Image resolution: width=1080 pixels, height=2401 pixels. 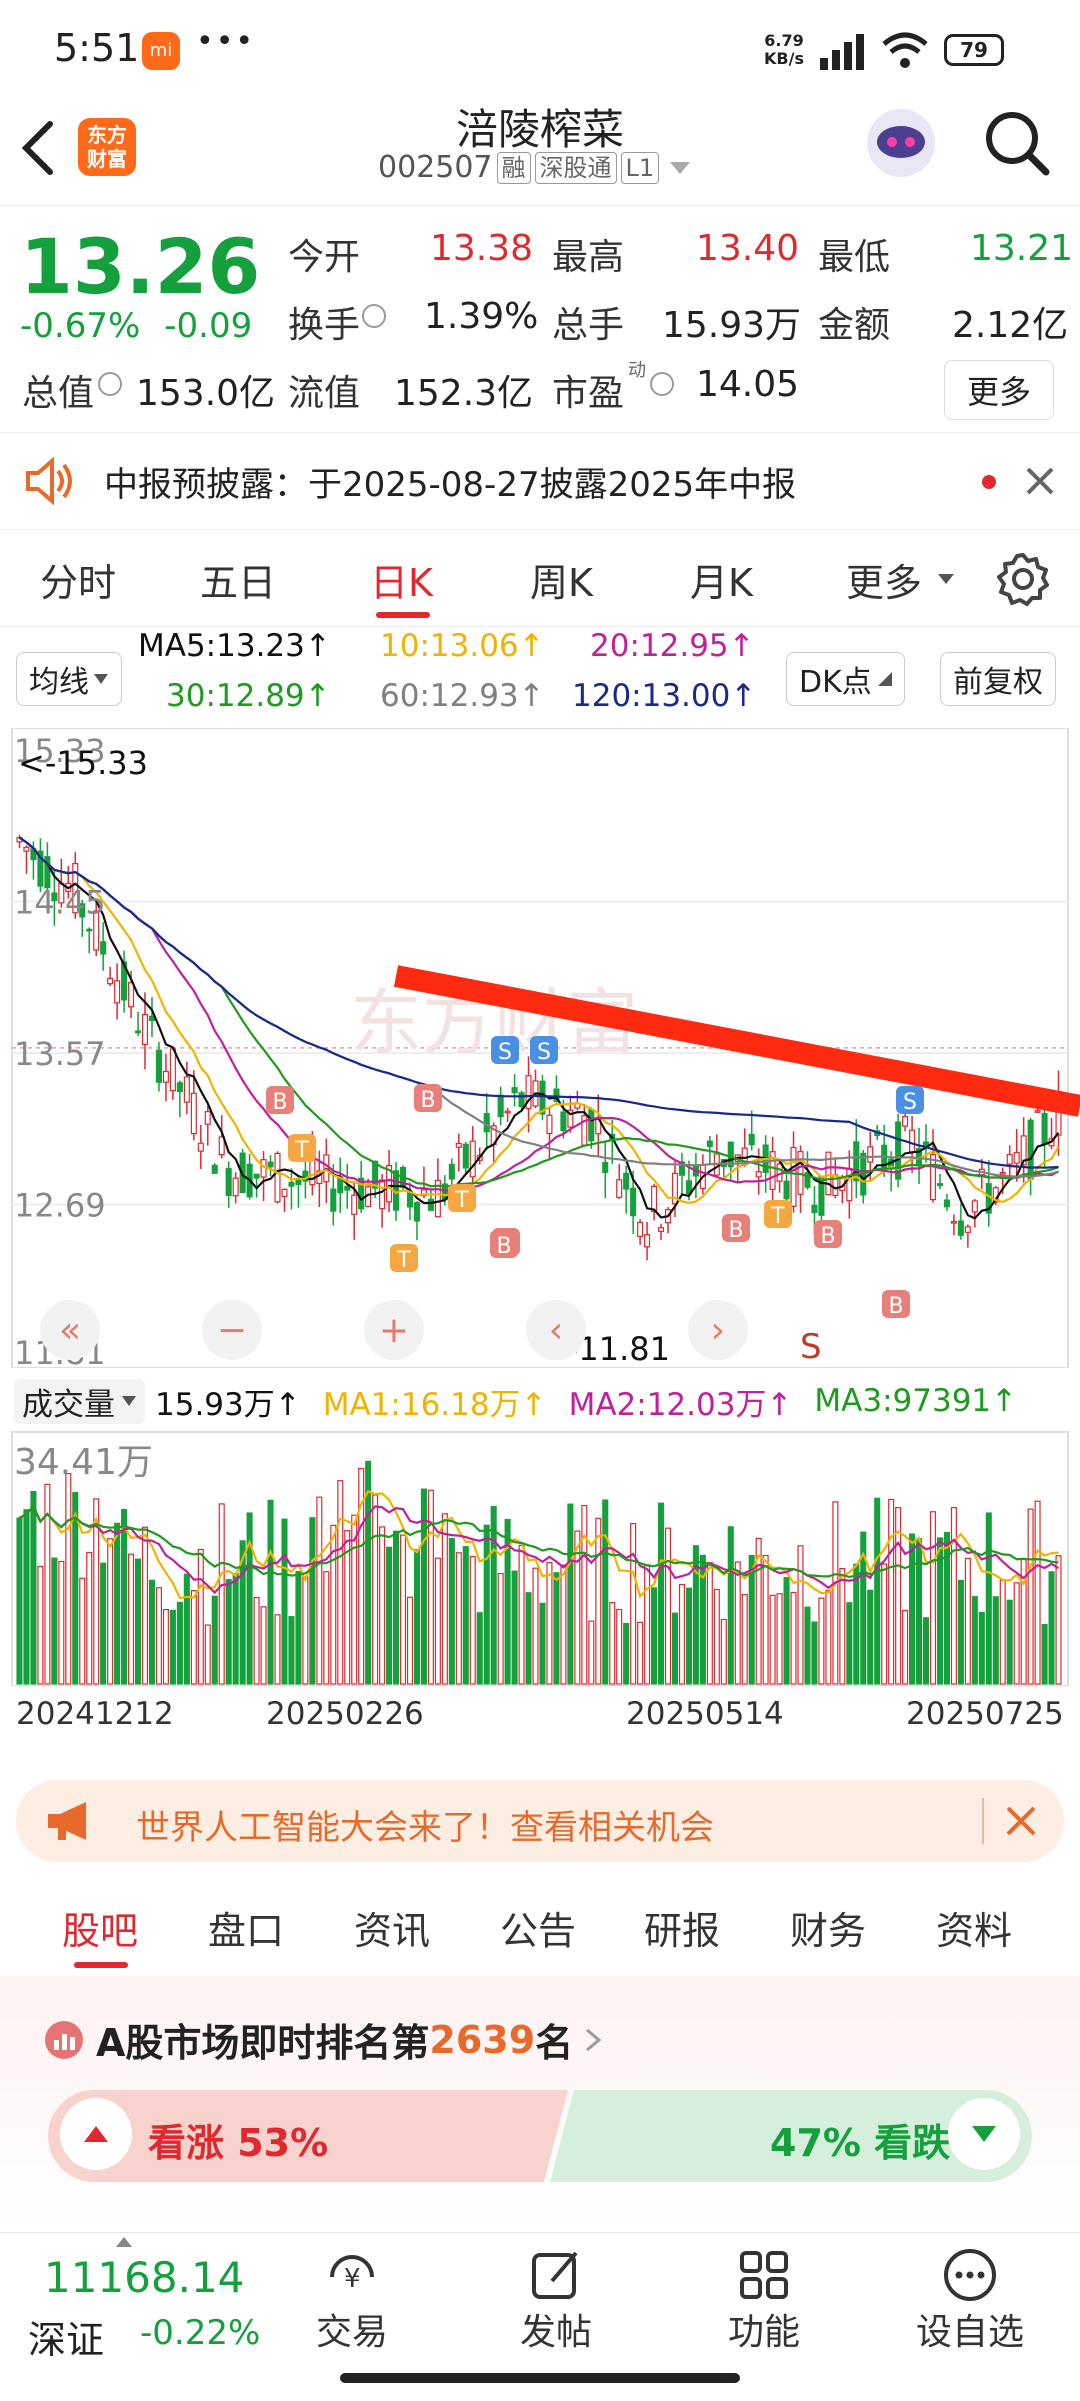 I want to click on open-value: 13.38, so click(x=482, y=248).